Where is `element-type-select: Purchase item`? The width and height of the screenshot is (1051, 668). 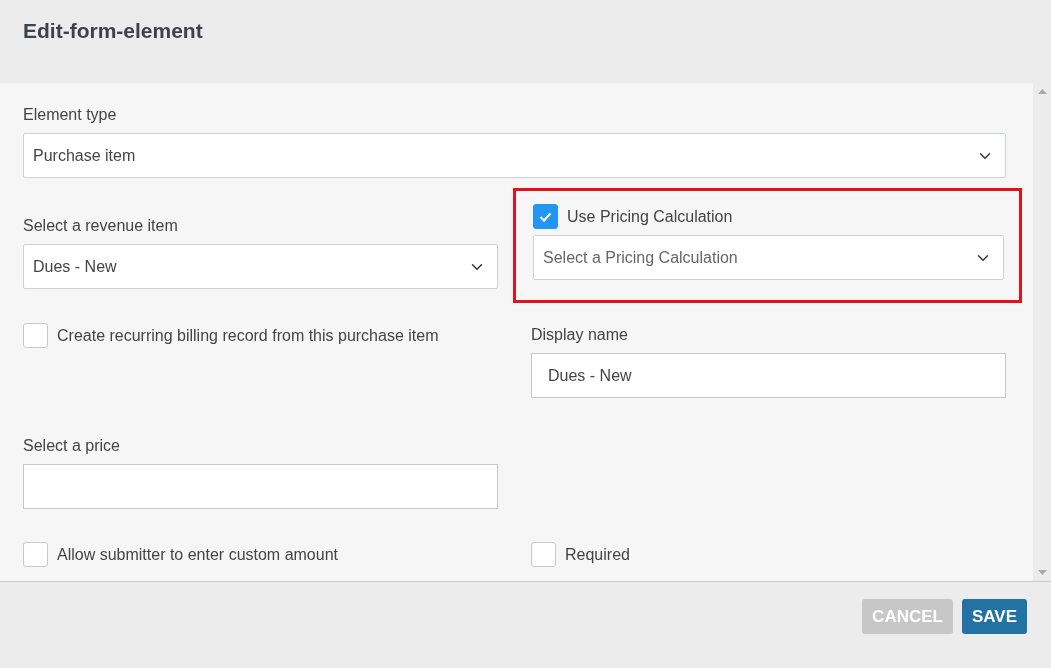 element-type-select: Purchase item is located at coordinates (514, 155).